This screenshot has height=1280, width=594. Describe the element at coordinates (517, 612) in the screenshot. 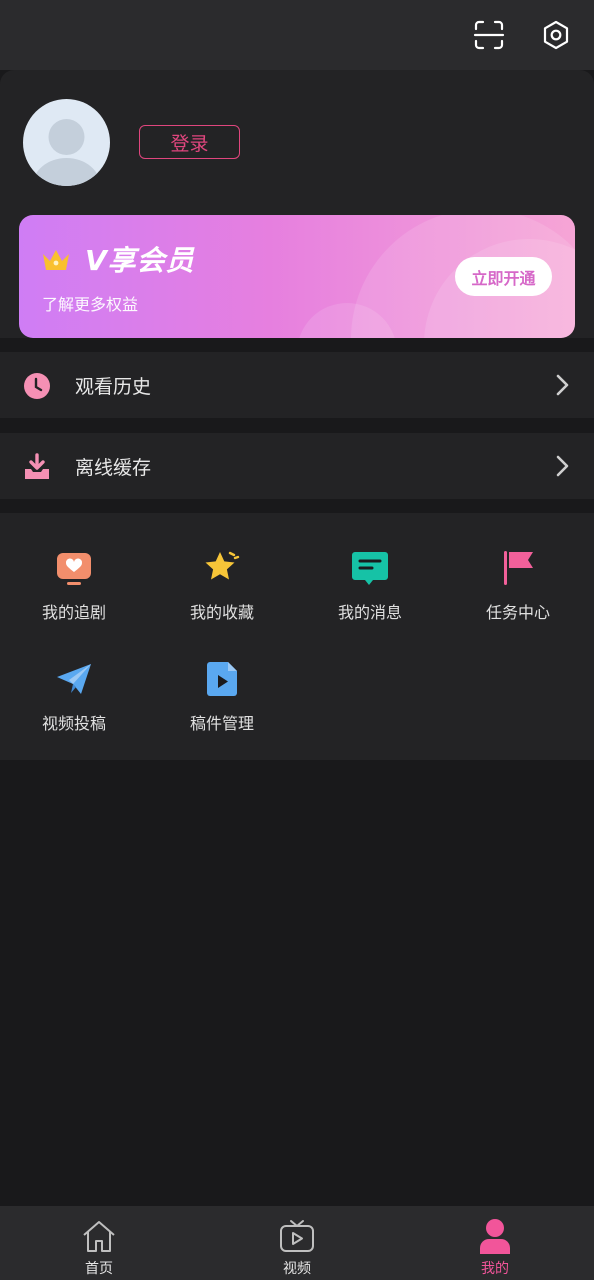

I see `grid-item-label: 任务中心` at that location.